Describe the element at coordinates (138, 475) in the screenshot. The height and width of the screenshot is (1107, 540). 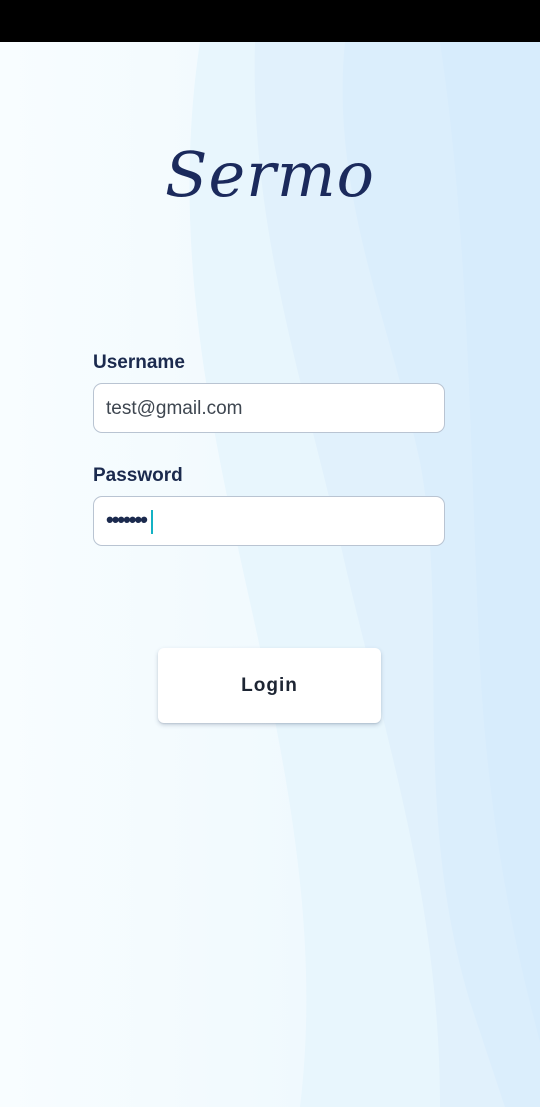
I see `password-label: Password` at that location.